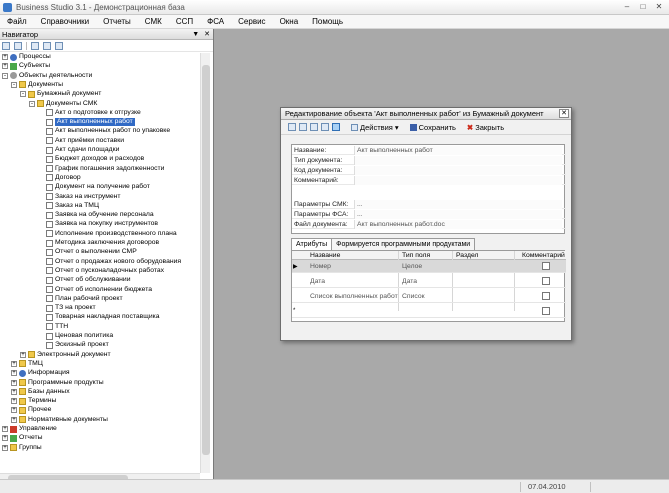  Describe the element at coordinates (31, 410) in the screenshot. I see `tree-item: + Прочее` at that location.